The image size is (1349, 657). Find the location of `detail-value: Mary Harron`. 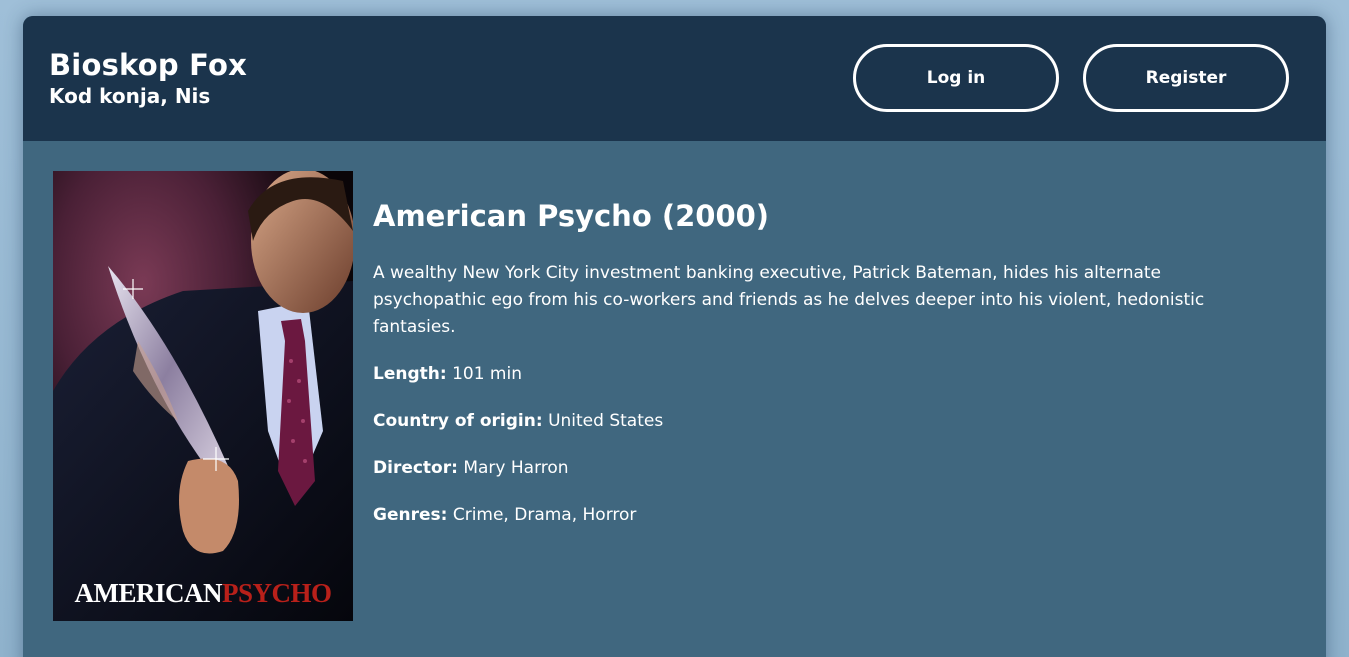

detail-value: Mary Harron is located at coordinates (516, 468).